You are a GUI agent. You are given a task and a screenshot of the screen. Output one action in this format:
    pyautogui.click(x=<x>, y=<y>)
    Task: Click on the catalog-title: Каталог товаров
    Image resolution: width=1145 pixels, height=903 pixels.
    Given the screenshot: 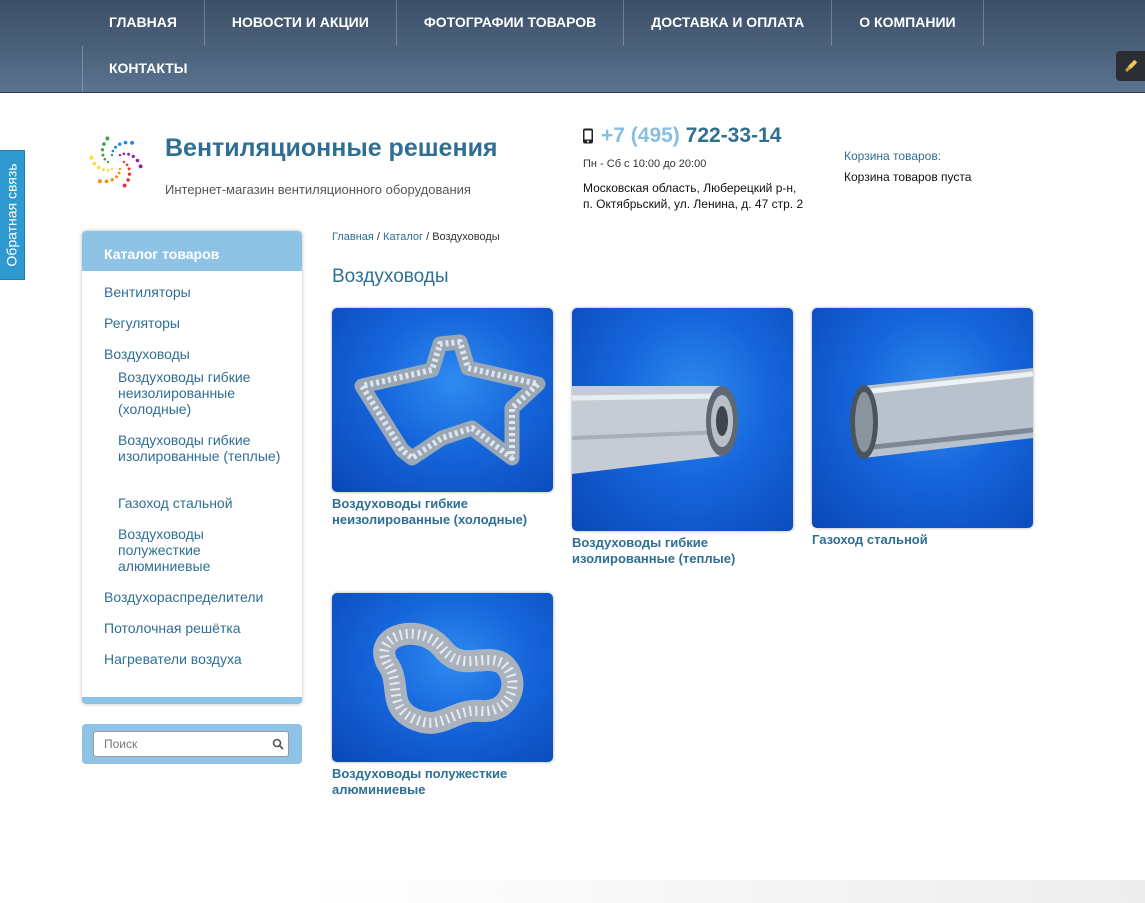 What is the action you would take?
    pyautogui.click(x=192, y=251)
    